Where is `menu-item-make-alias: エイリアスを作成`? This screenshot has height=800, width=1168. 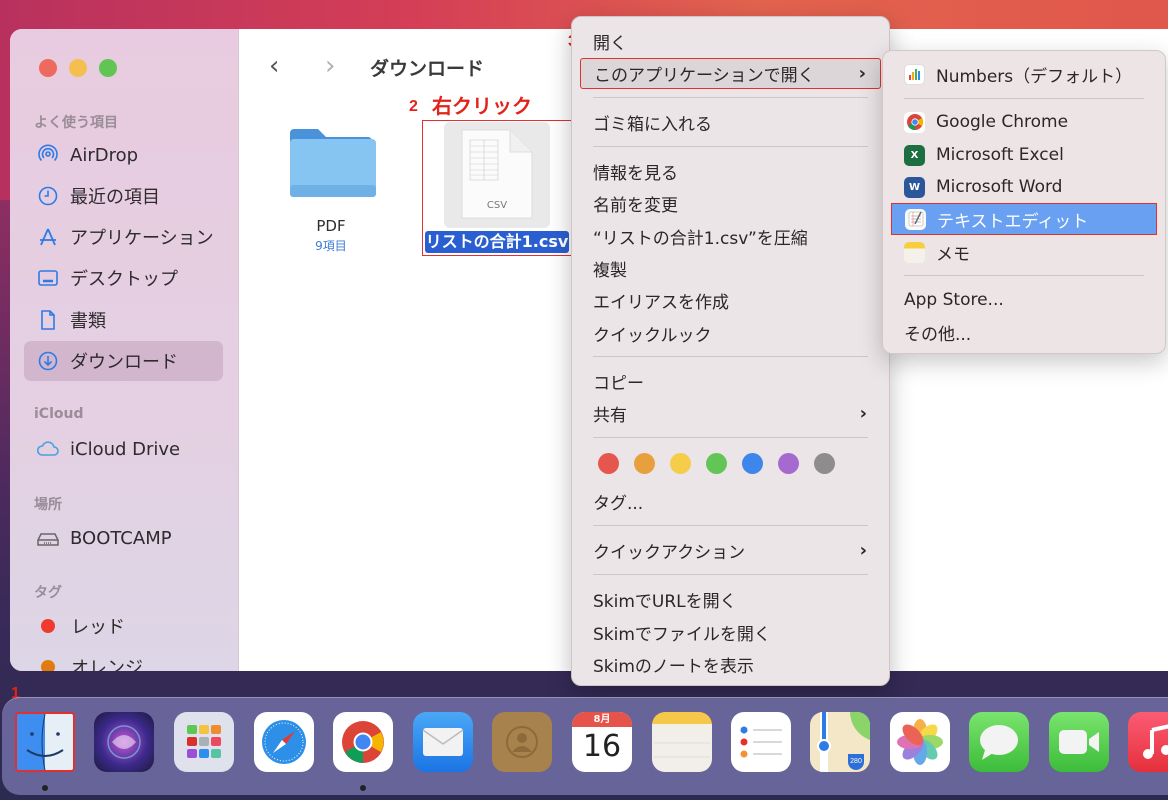
menu-item-make-alias: エイリアスを作成 is located at coordinates (730, 300).